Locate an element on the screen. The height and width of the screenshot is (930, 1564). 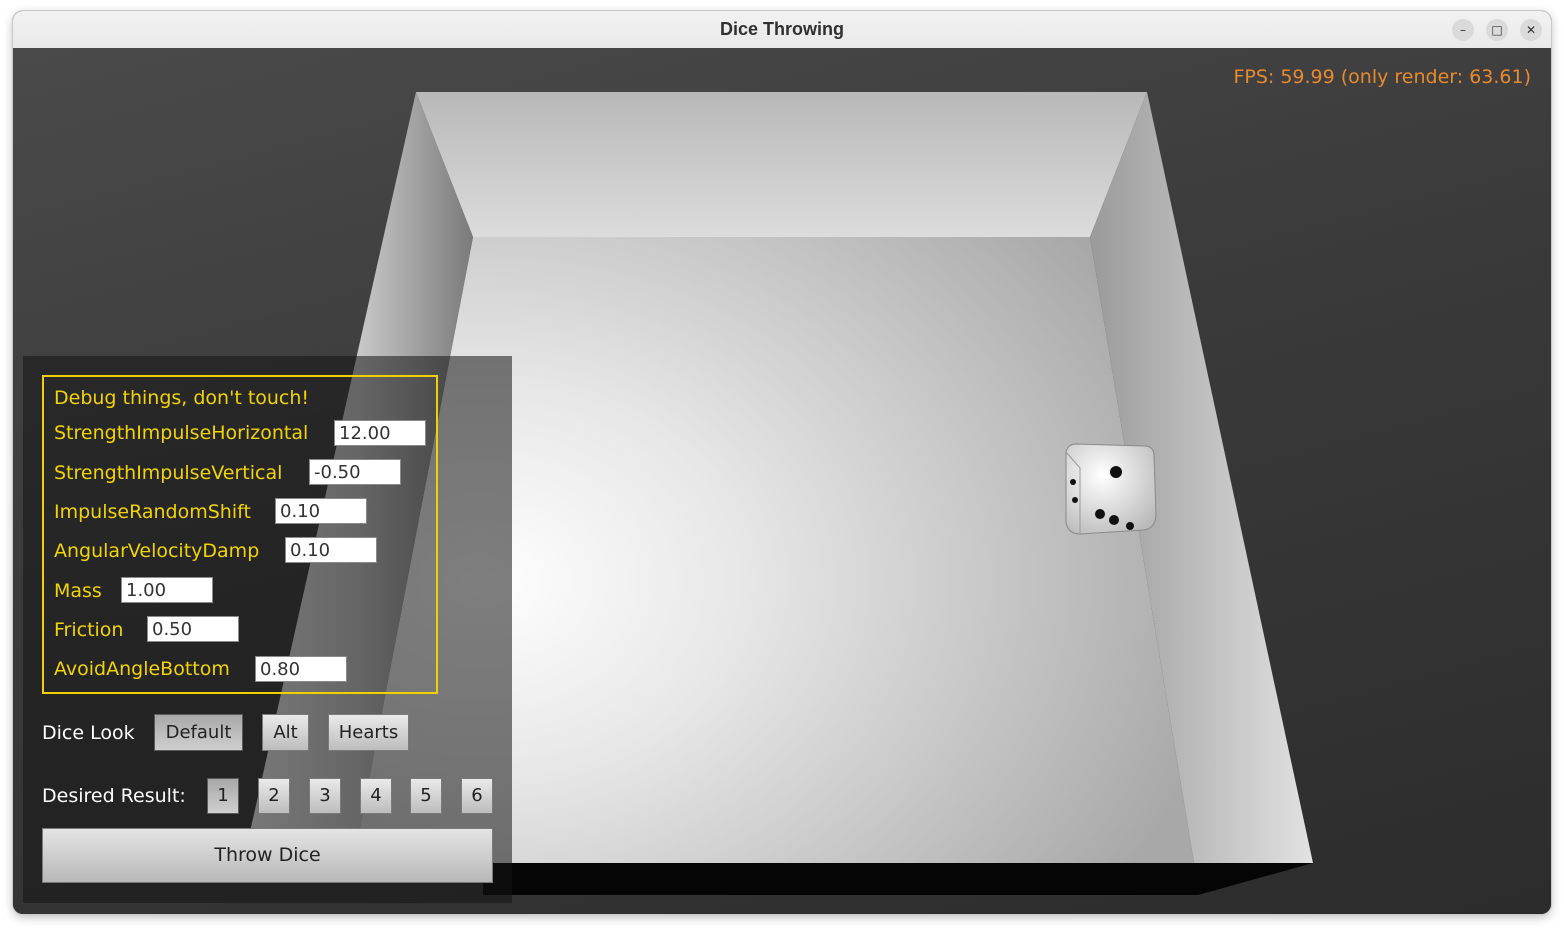
fps-counter: FPS: 59.99 (only render: 63.61) is located at coordinates (1382, 77).